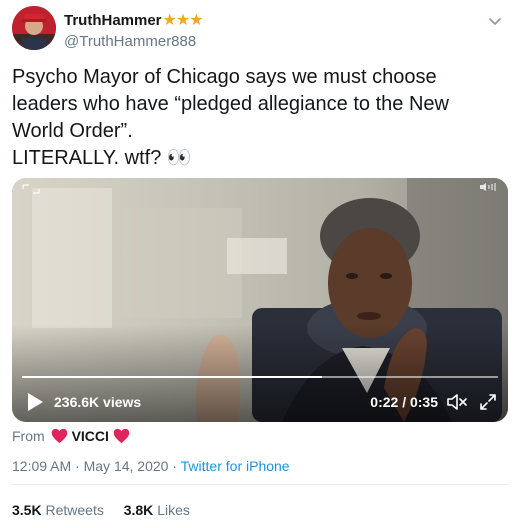  Describe the element at coordinates (41, 466) in the screenshot. I see `tweet-time: 12:09 AM` at that location.